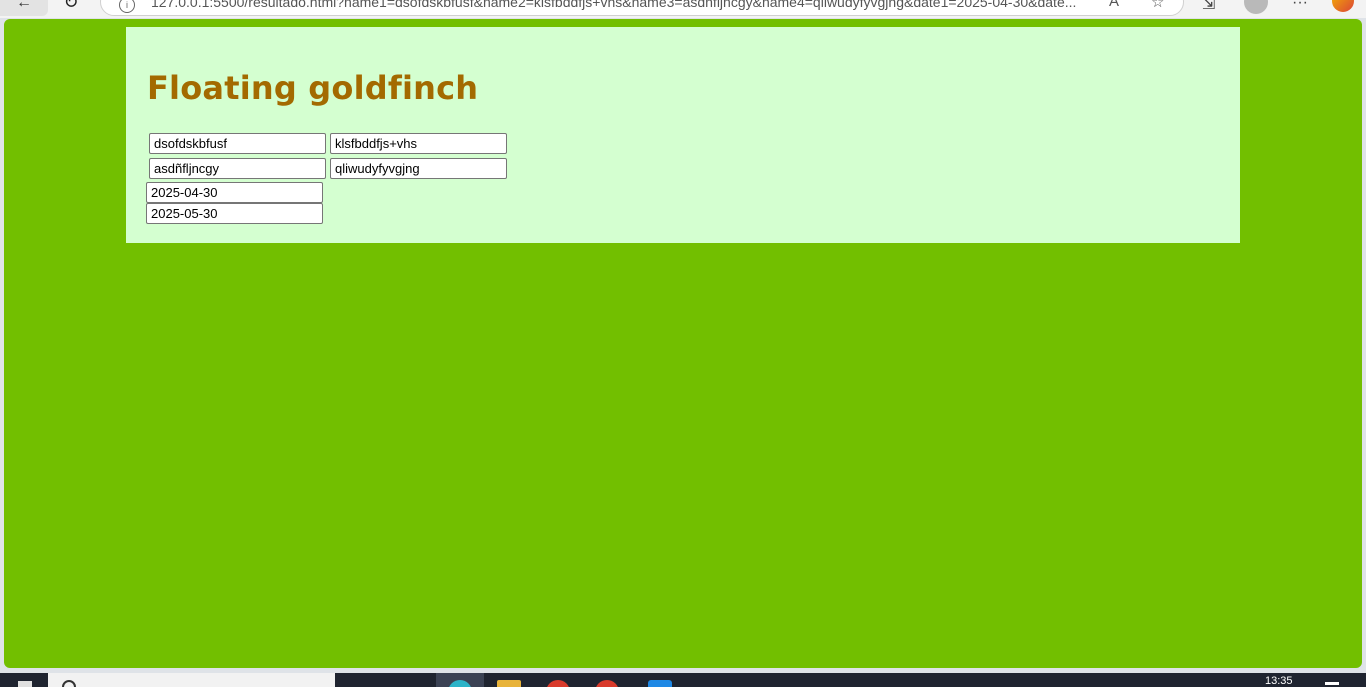  Describe the element at coordinates (1332, 683) in the screenshot. I see `notification-icon` at that location.